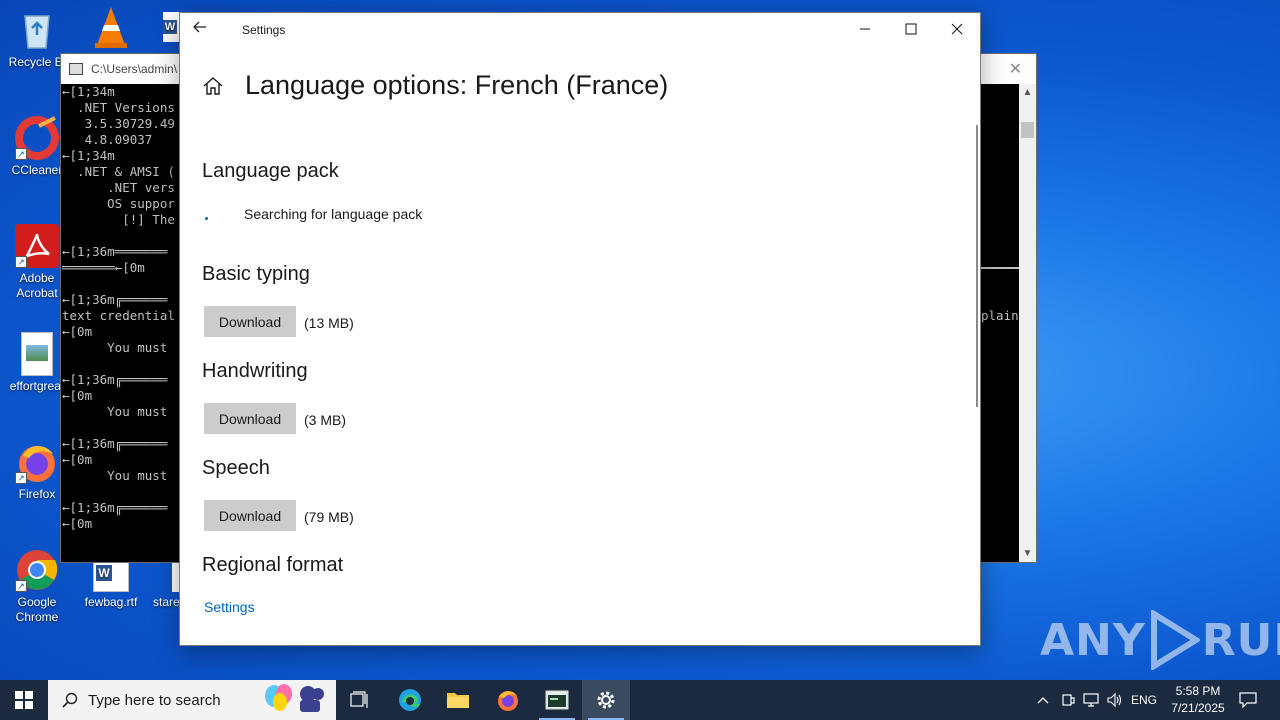  Describe the element at coordinates (1175, 640) in the screenshot. I see `play-logo-icon` at that location.